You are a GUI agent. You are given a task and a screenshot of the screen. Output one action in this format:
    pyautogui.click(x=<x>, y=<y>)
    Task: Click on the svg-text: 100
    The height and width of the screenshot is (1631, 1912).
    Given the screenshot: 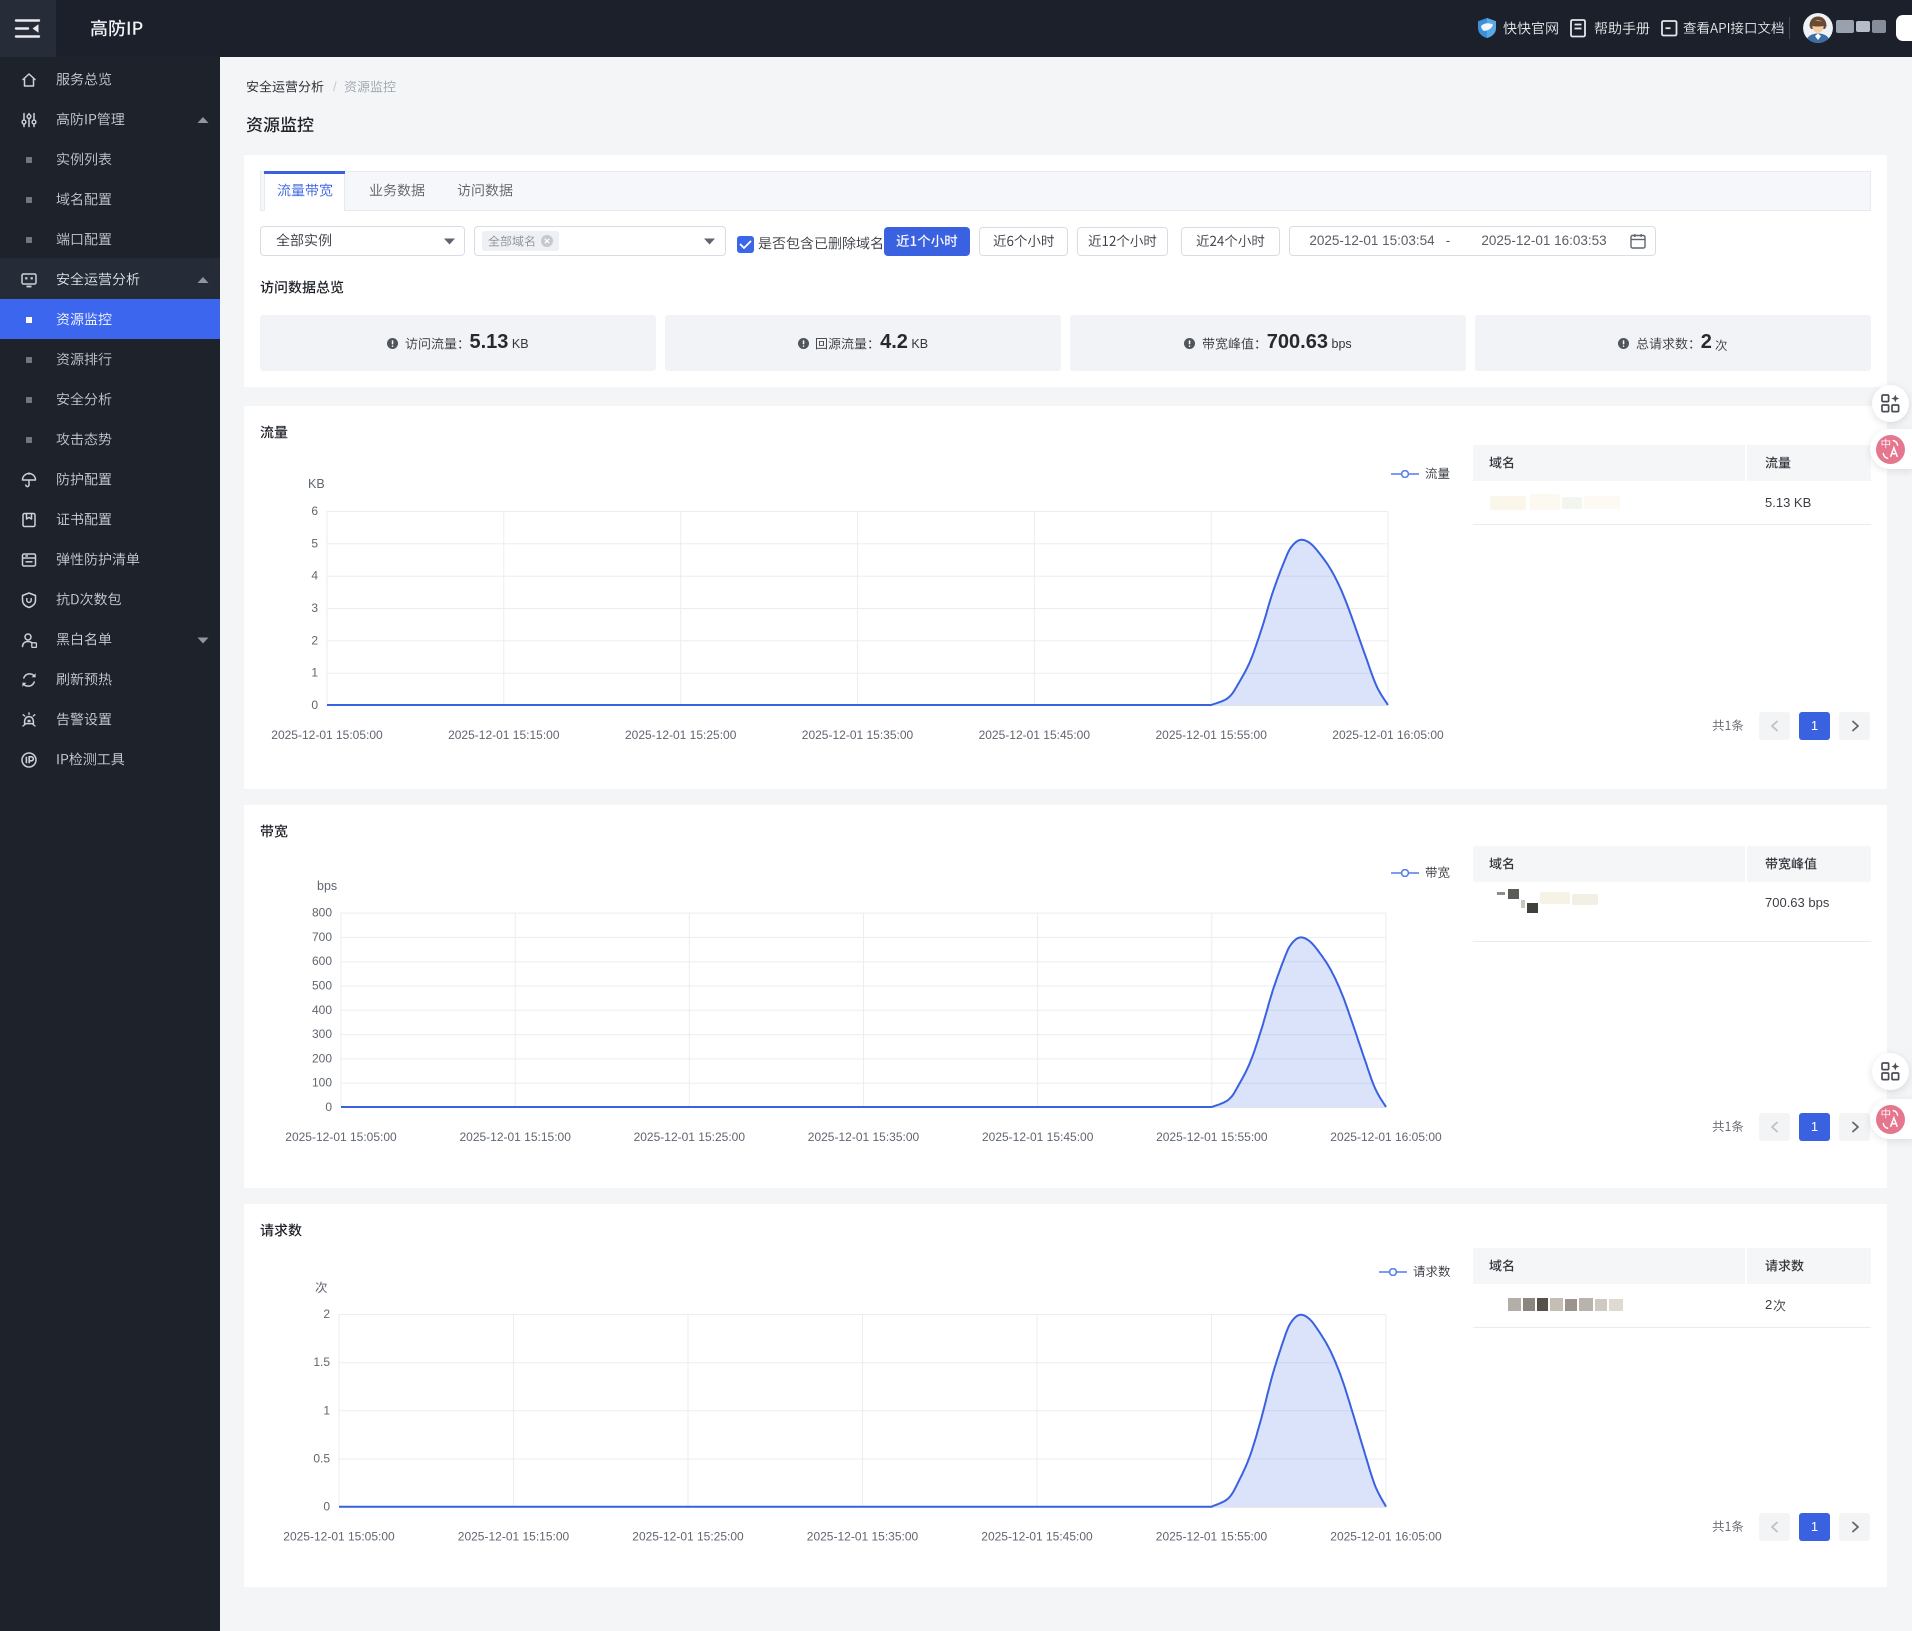 What is the action you would take?
    pyautogui.click(x=322, y=1083)
    